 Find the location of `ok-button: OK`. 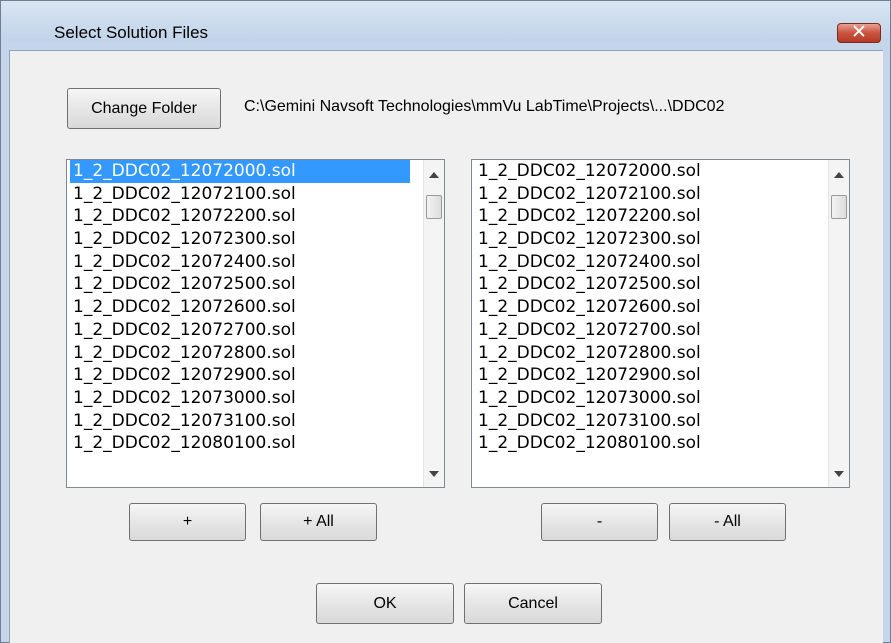

ok-button: OK is located at coordinates (385, 603).